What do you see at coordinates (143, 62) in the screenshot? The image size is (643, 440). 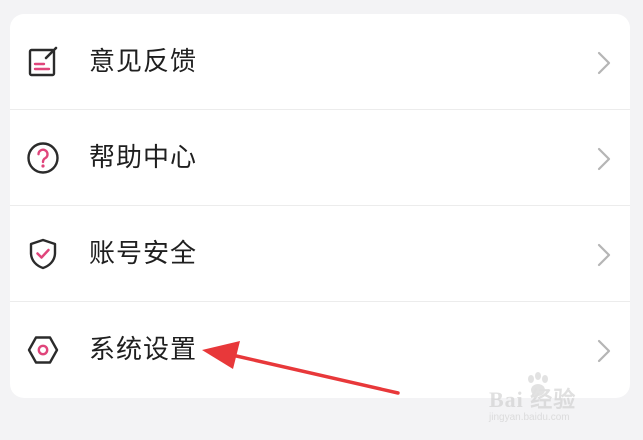 I see `menu-item-label: 意见反馈` at bounding box center [143, 62].